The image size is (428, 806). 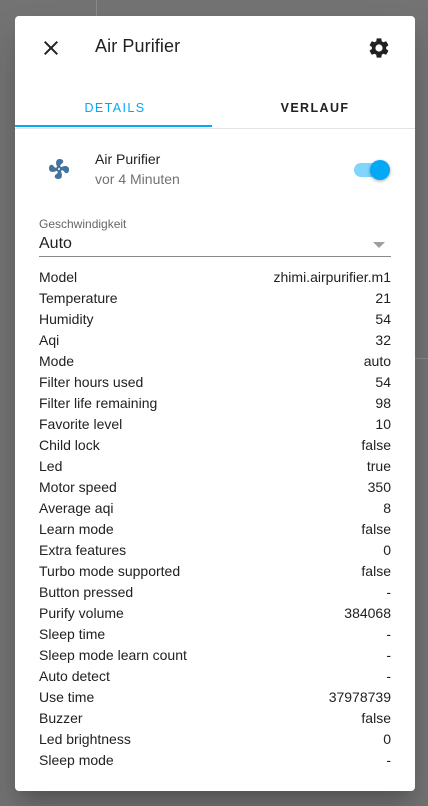 I want to click on attribute-row: Aqi 32, so click(x=215, y=339).